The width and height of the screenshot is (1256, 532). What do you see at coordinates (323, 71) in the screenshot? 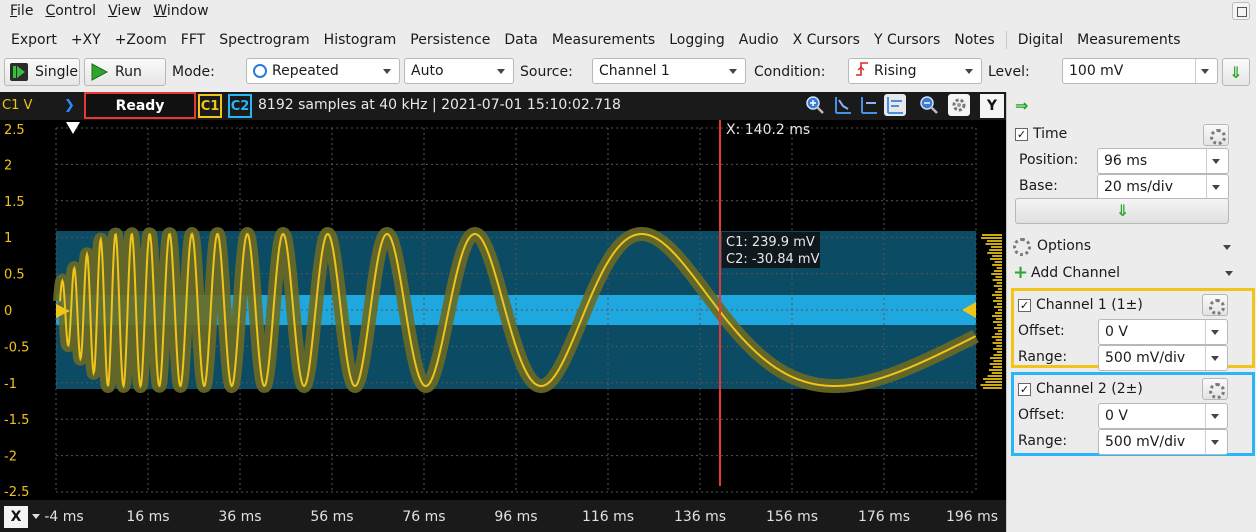
I see `mode-select: Repeated` at bounding box center [323, 71].